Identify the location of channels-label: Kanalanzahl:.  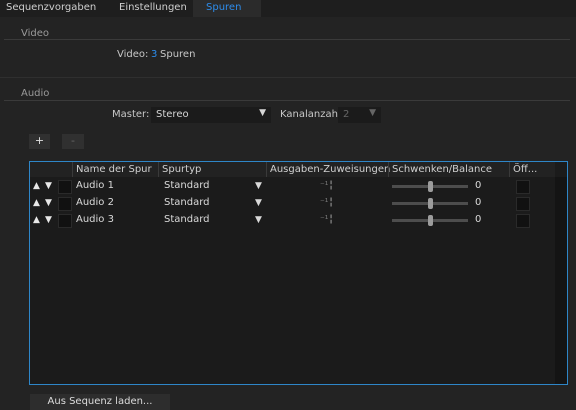
(312, 114).